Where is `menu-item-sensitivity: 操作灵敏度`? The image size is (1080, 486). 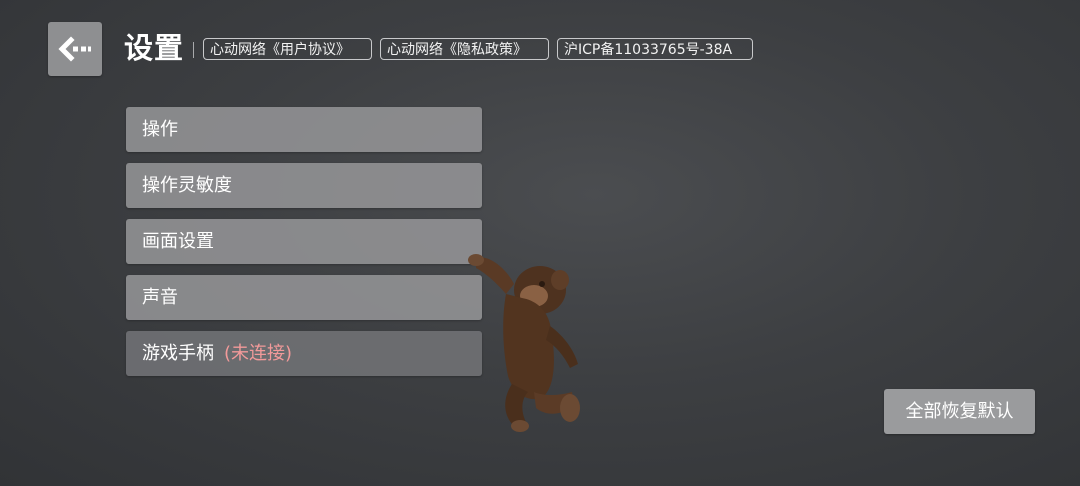
menu-item-sensitivity: 操作灵敏度 is located at coordinates (304, 185).